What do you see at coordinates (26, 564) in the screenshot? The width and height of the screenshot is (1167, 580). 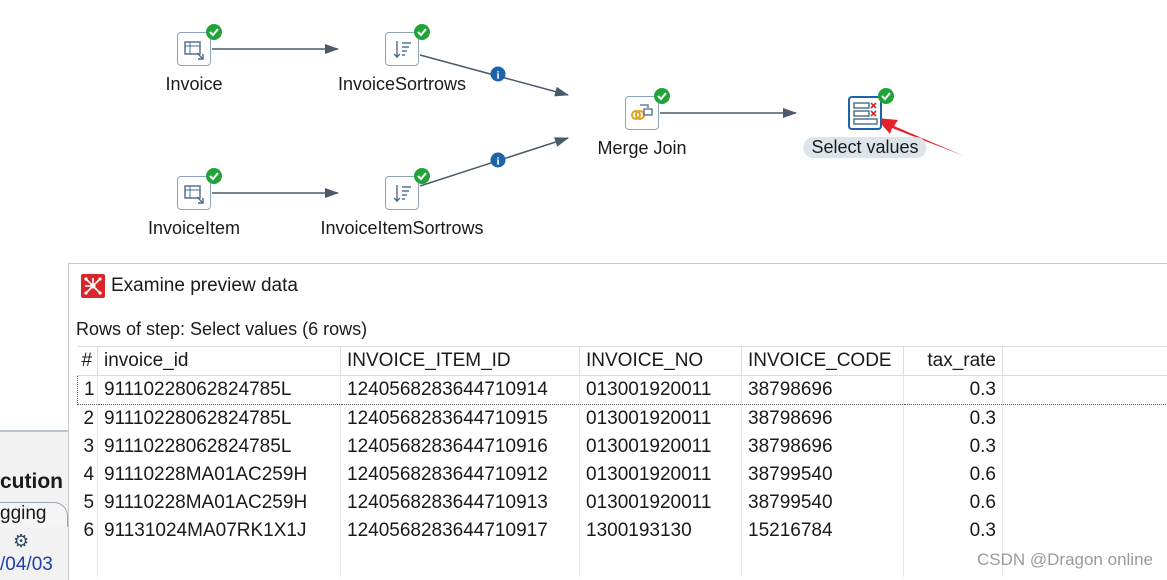 I see `log-date: /04/03` at bounding box center [26, 564].